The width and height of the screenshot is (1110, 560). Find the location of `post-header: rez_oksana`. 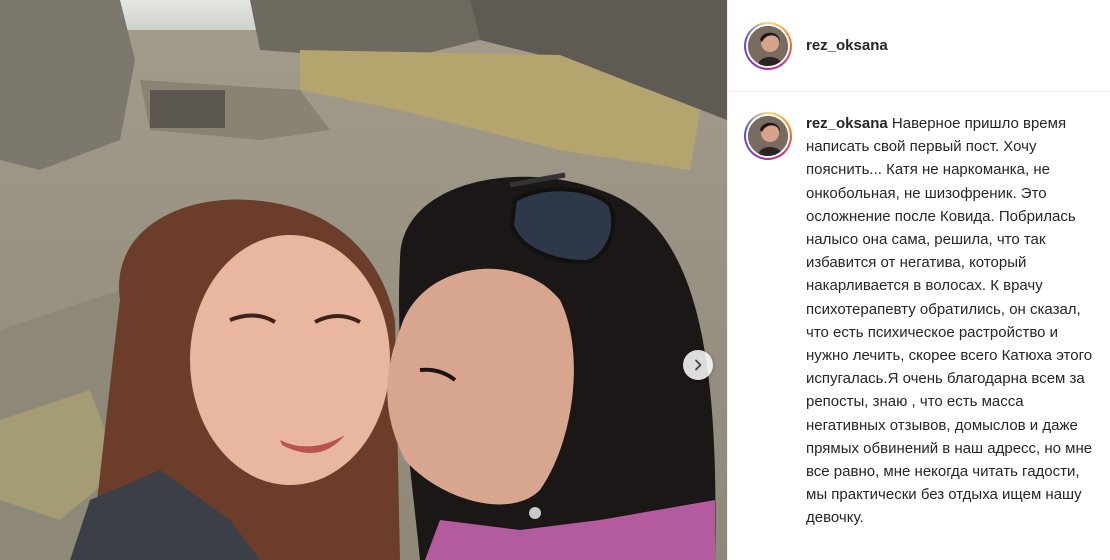

post-header: rez_oksana is located at coordinates (919, 46).